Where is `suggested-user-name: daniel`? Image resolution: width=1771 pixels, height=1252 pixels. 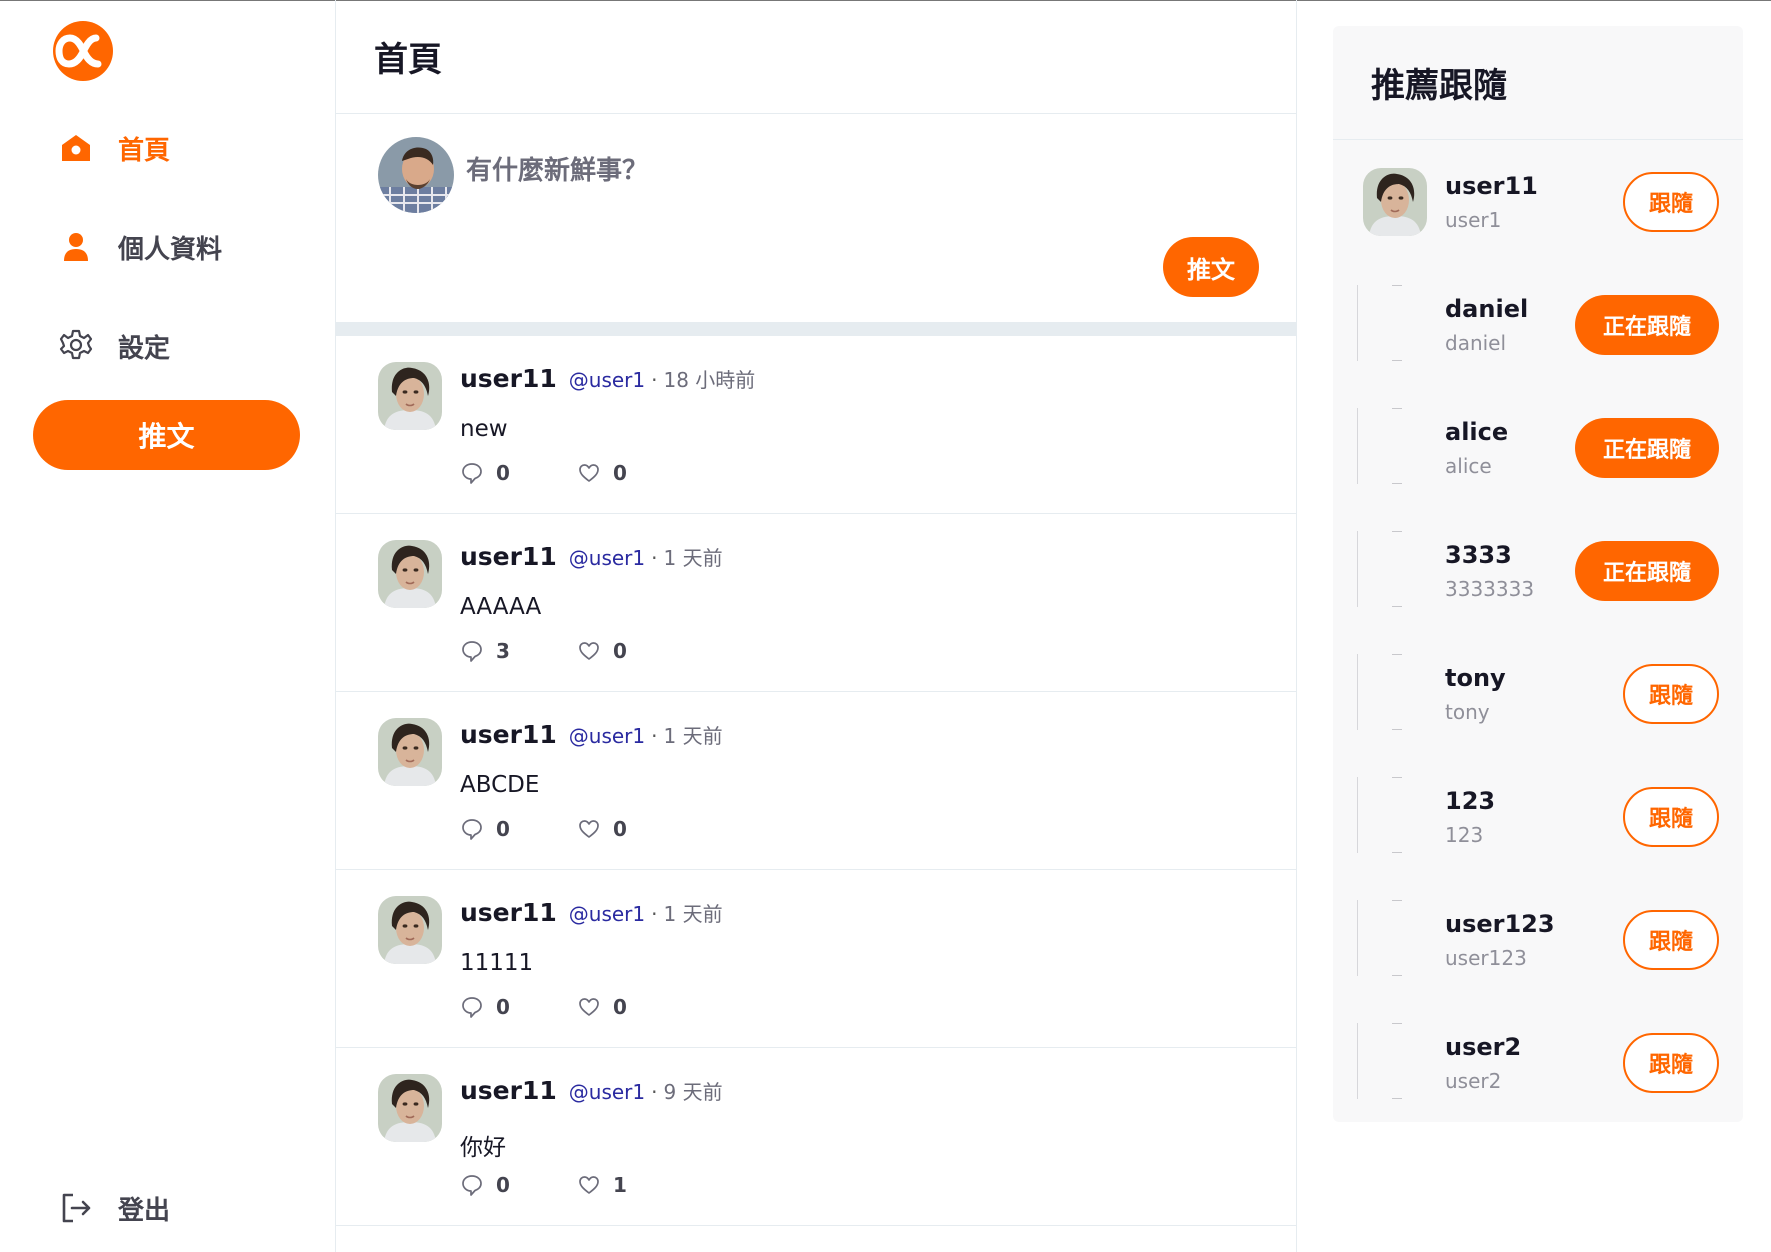 suggested-user-name: daniel is located at coordinates (1486, 309).